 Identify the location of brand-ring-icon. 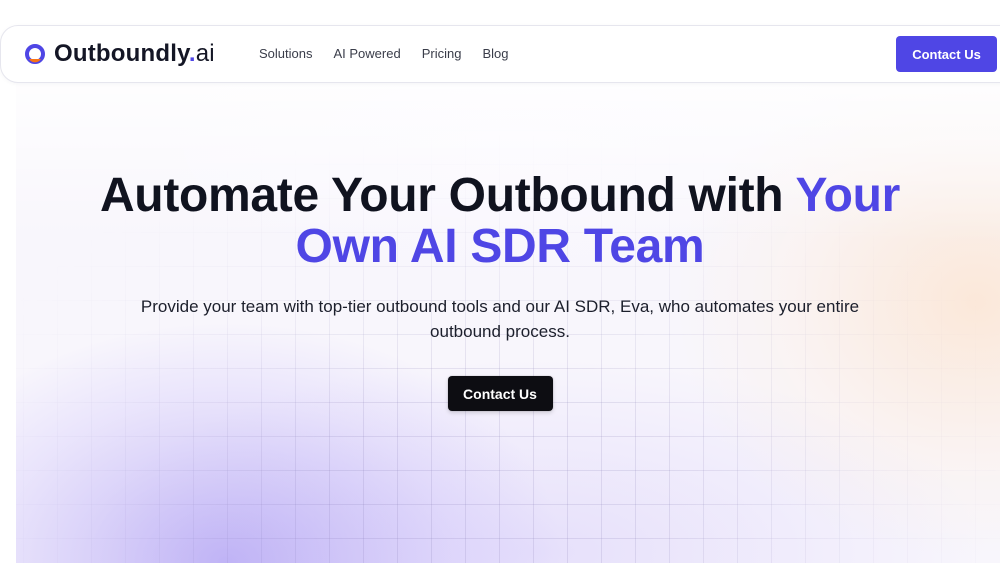
(35, 54).